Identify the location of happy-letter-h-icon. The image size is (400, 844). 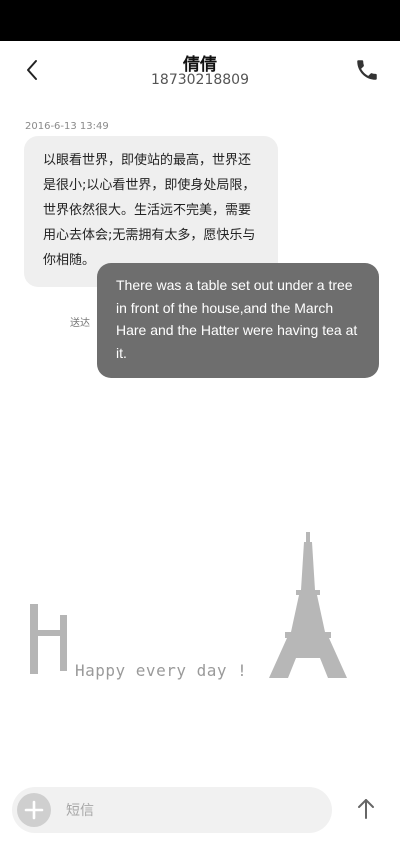
(48, 639).